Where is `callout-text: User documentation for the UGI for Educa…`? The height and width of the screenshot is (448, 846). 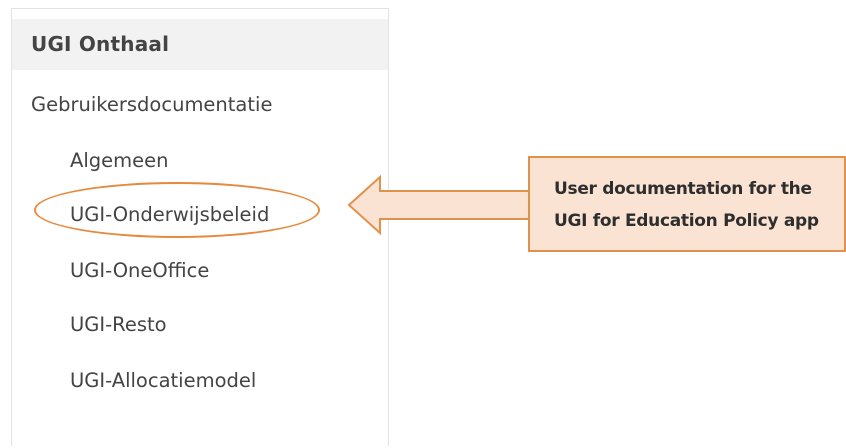
callout-text: User documentation for the UGI for Educa… is located at coordinates (686, 205).